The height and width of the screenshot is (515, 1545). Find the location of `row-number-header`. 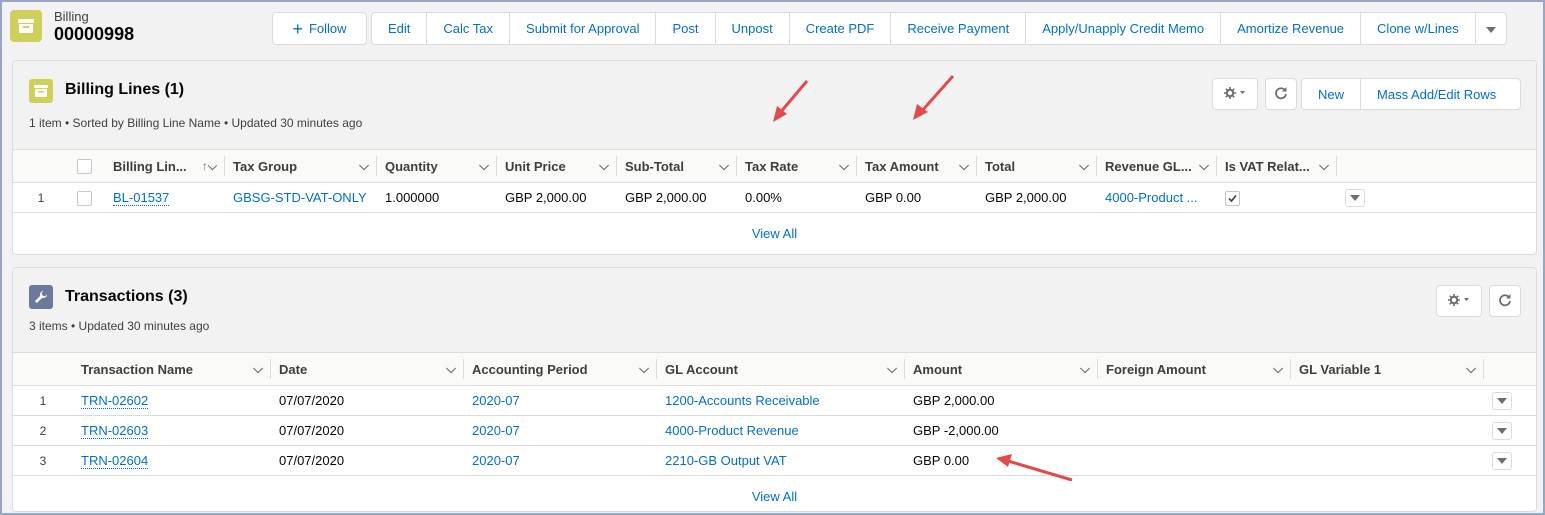

row-number-header is located at coordinates (43, 369).